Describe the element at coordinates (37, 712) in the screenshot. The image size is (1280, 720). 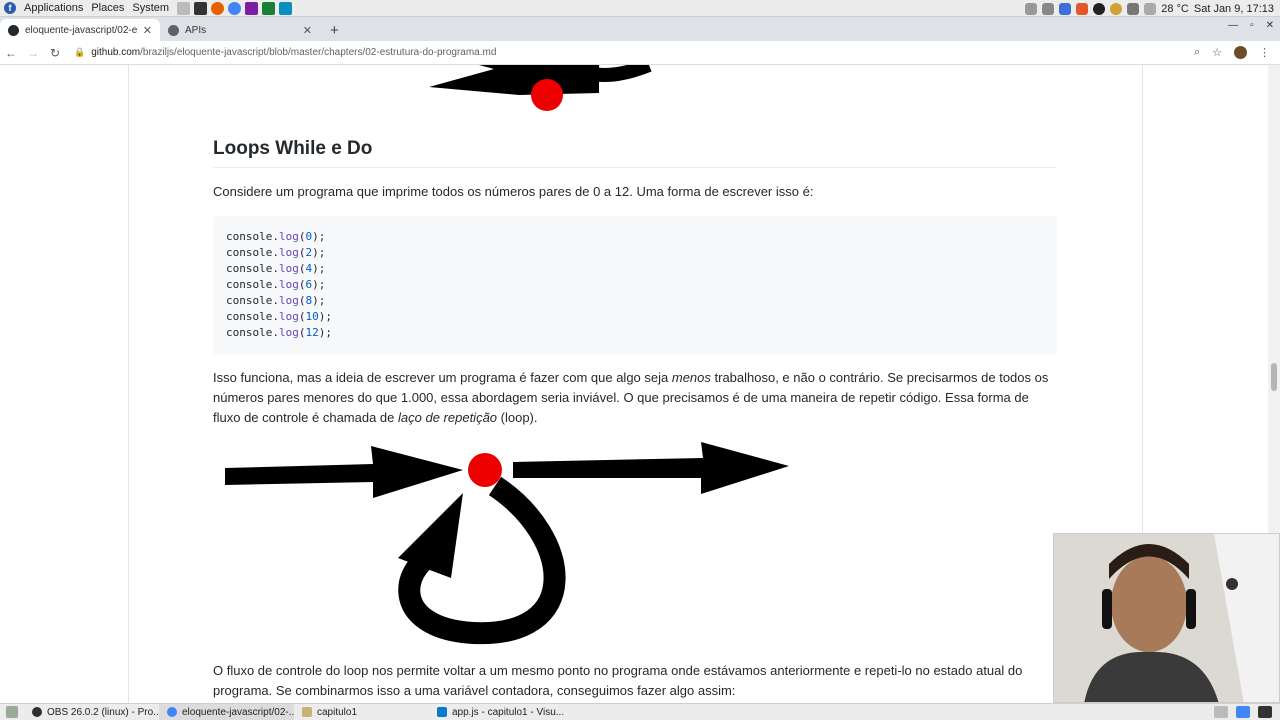
I see `obs-icon` at that location.